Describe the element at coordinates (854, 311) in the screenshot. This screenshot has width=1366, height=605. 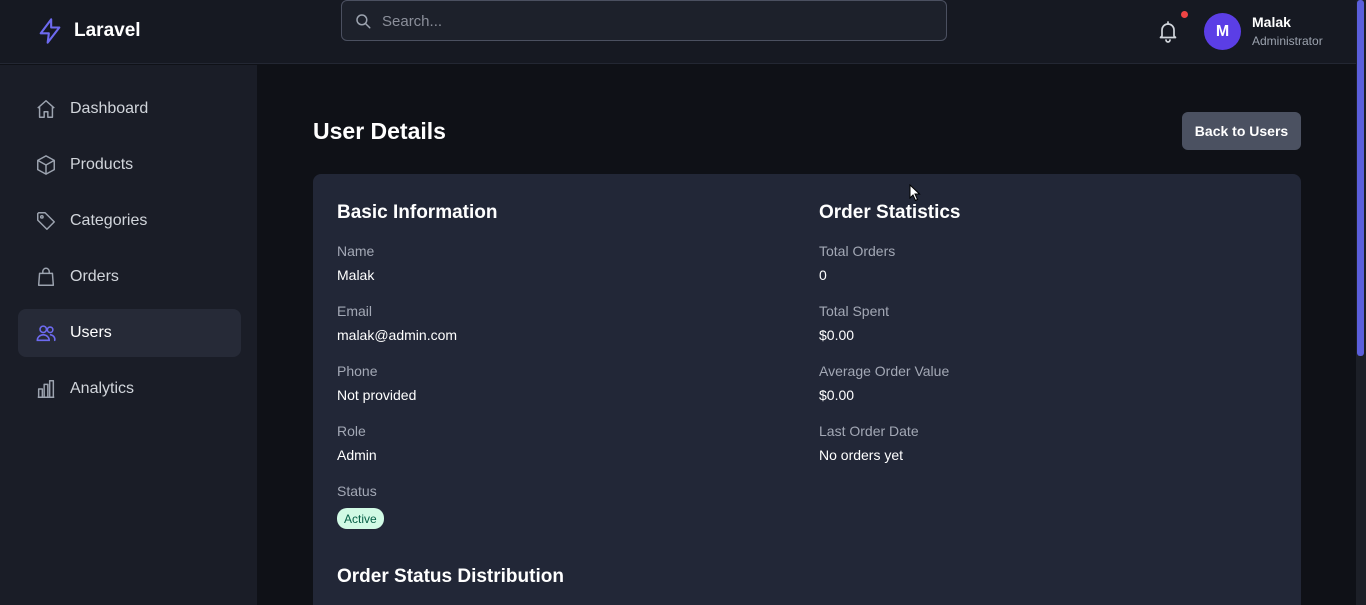
I see `total-spent-label: Total Spent` at that location.